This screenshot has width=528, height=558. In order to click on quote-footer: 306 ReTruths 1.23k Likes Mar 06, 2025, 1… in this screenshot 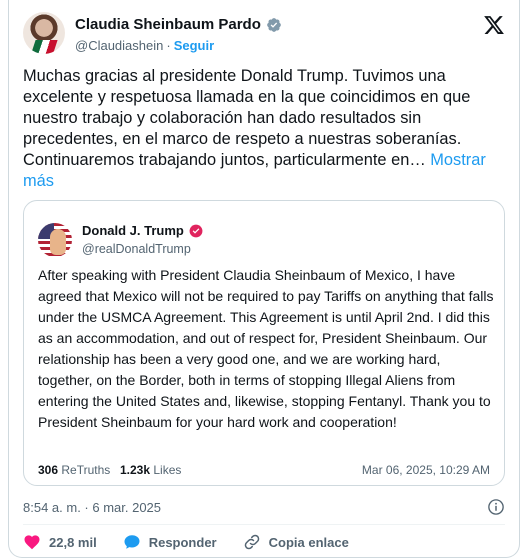, I will do `click(264, 471)`.